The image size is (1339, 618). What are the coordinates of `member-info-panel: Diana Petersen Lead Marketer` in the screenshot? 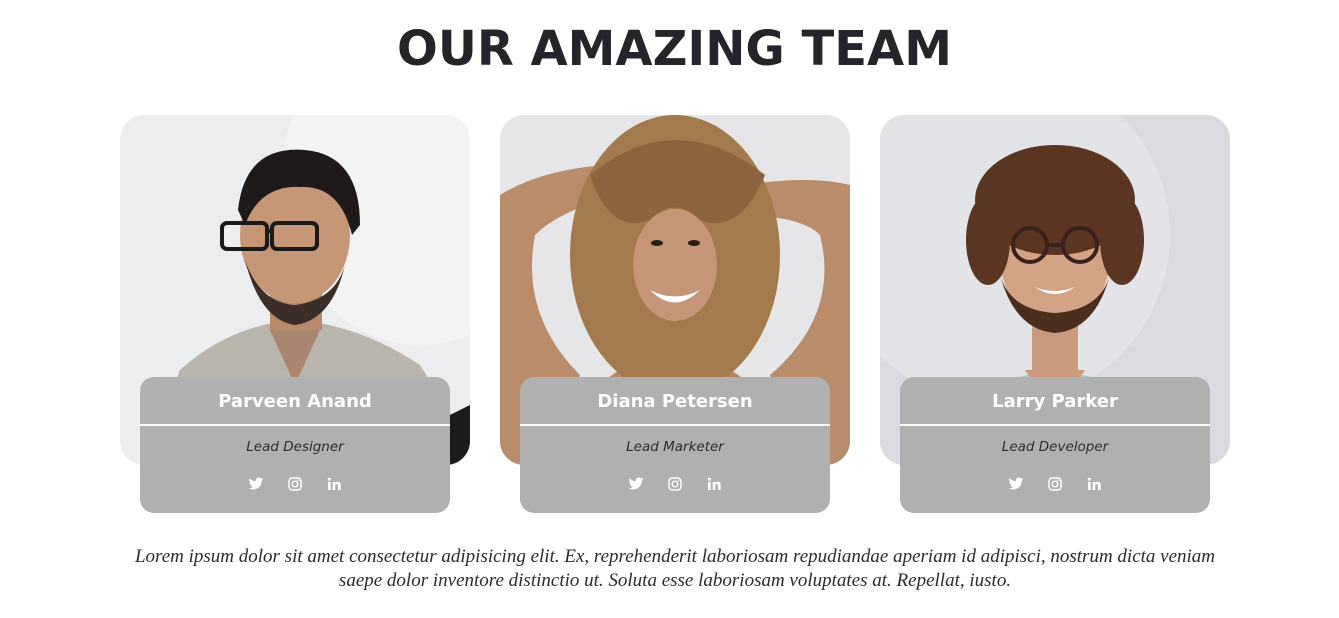 It's located at (675, 445).